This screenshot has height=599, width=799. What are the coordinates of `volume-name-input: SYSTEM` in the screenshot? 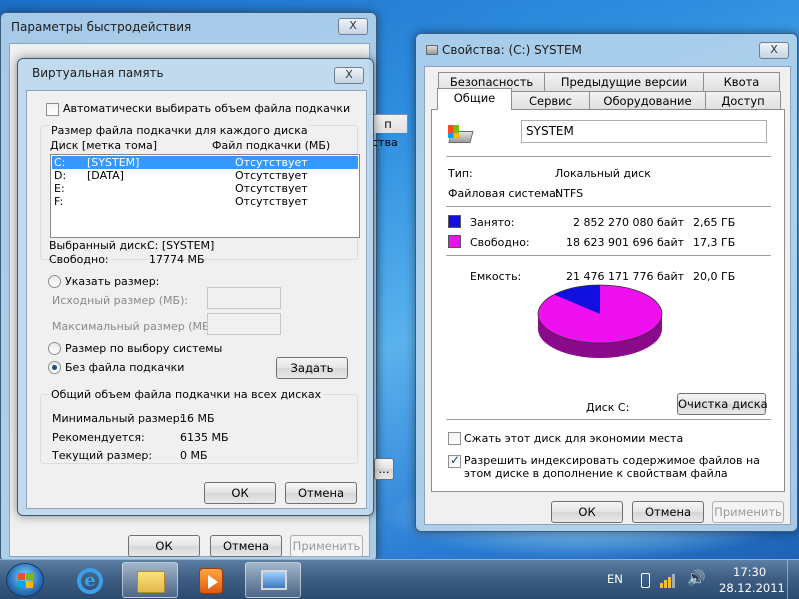 It's located at (644, 131).